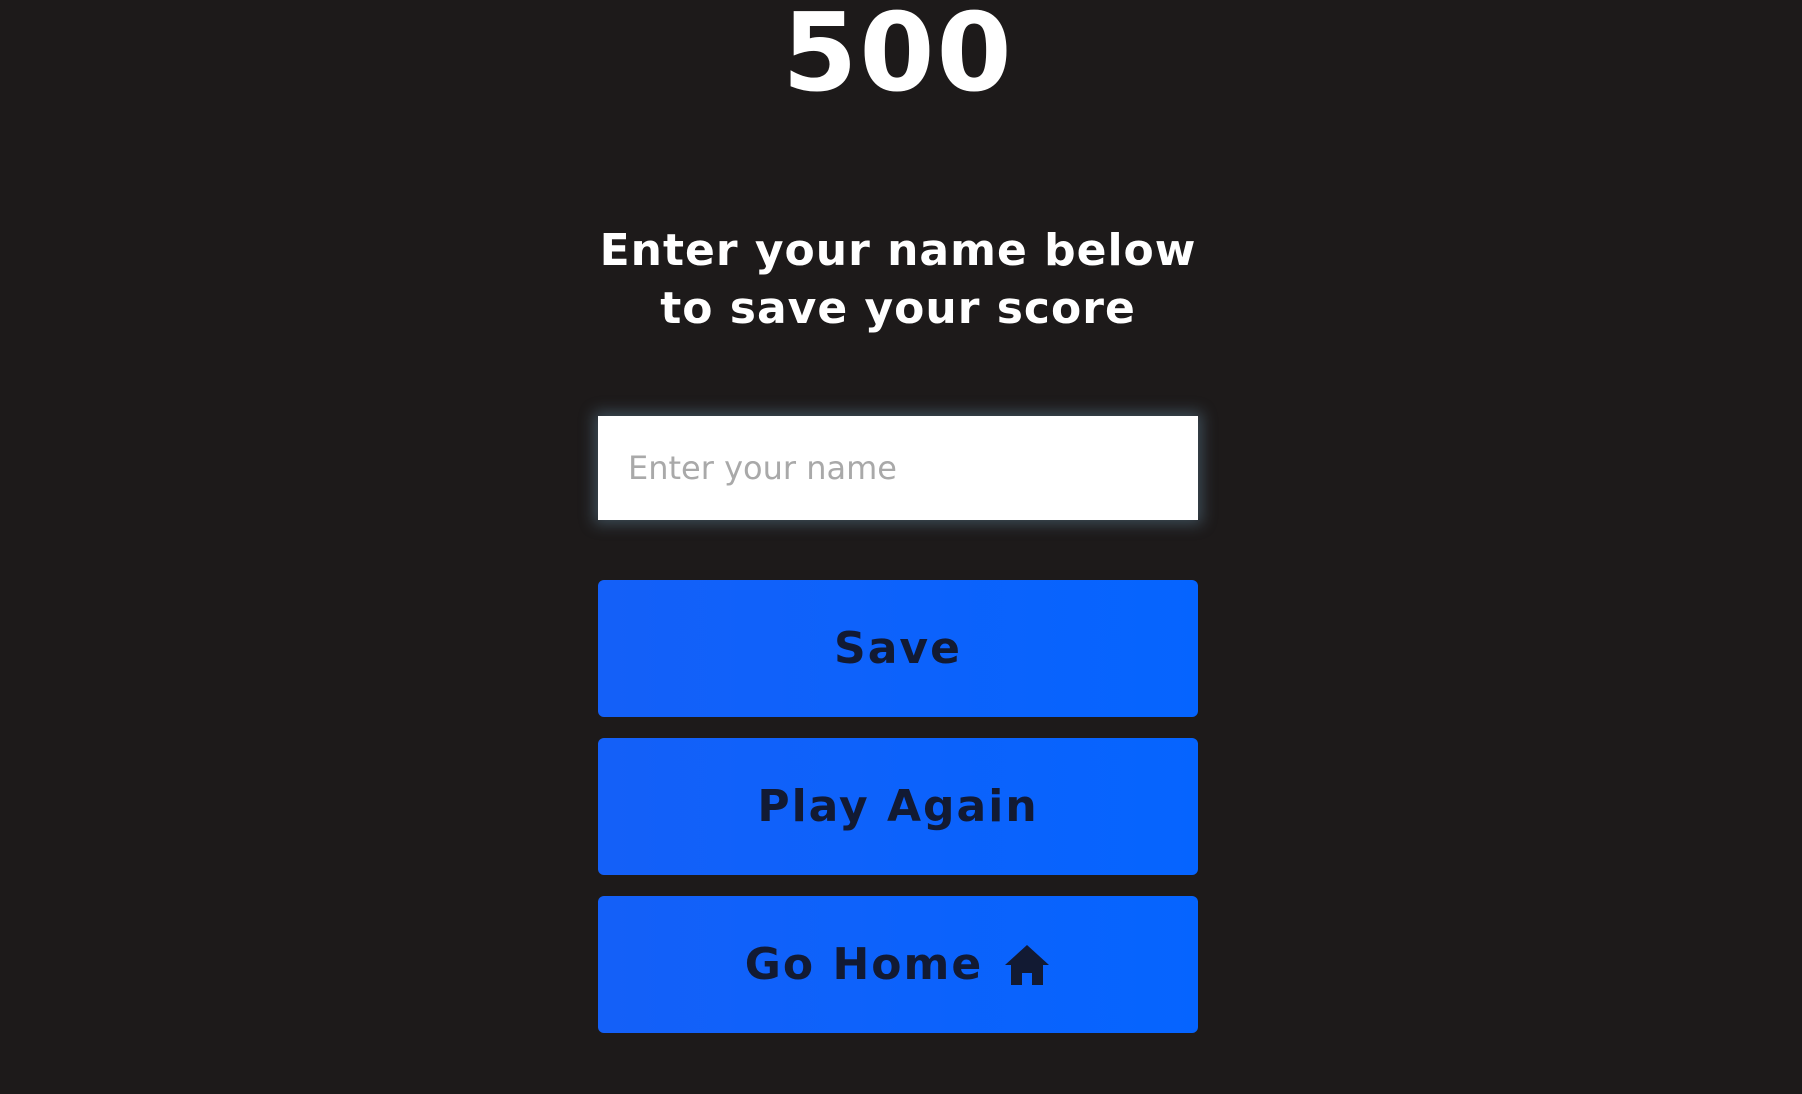 The width and height of the screenshot is (1802, 1094). I want to click on name-input, so click(898, 468).